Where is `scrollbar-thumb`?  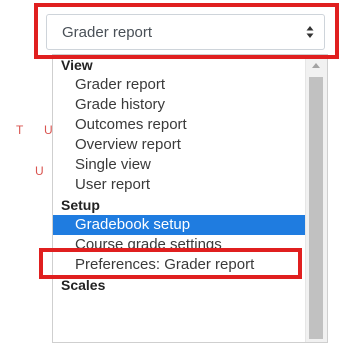 scrollbar-thumb is located at coordinates (316, 208).